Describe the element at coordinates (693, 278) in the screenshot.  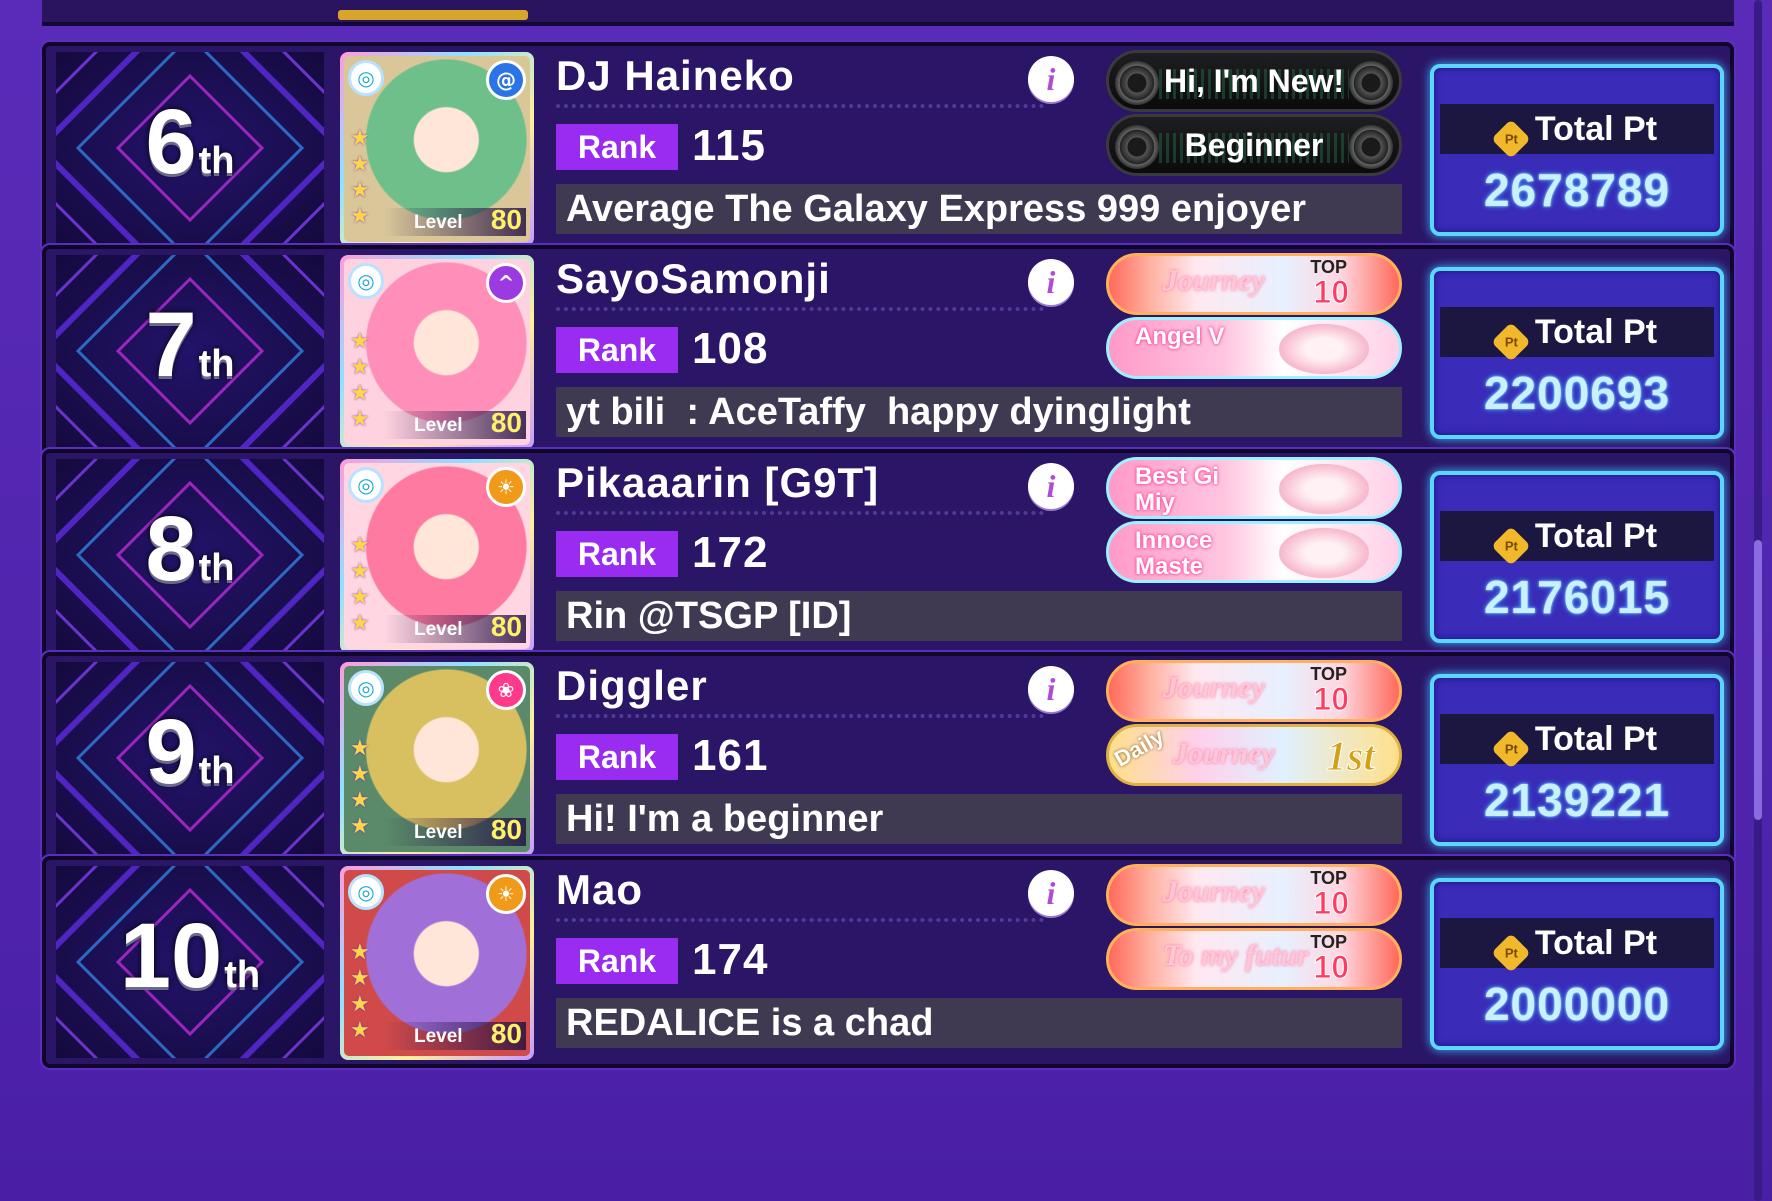
I see `player-name: SayoSamonji` at that location.